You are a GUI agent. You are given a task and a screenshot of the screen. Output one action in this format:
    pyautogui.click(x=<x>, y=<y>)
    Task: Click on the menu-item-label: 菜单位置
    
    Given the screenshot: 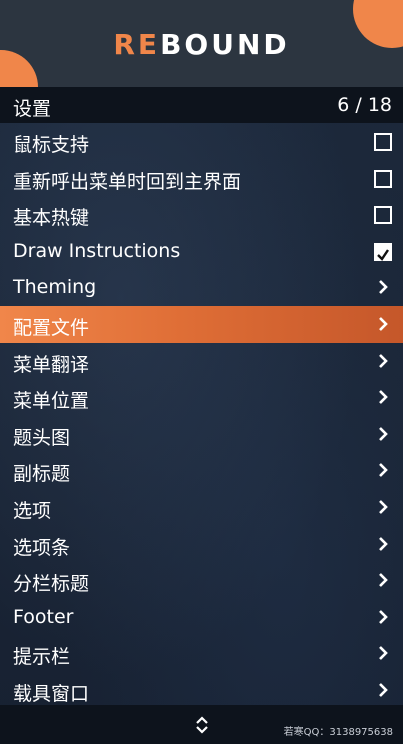 What is the action you would take?
    pyautogui.click(x=51, y=401)
    